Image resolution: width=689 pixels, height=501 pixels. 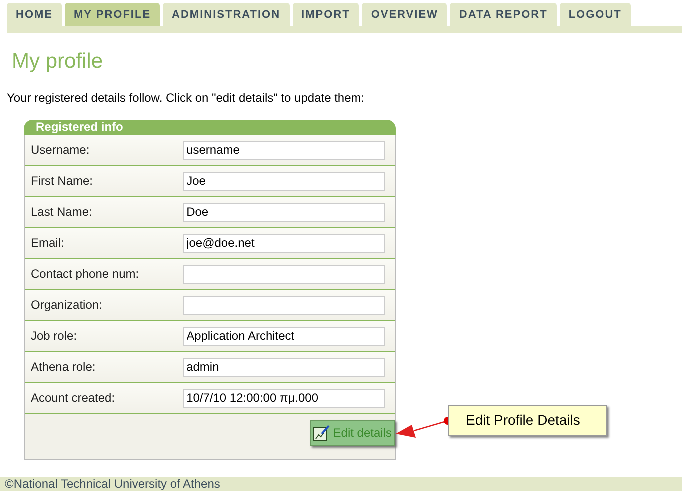 What do you see at coordinates (527, 420) in the screenshot?
I see `callout-note: Edit Profile Details` at bounding box center [527, 420].